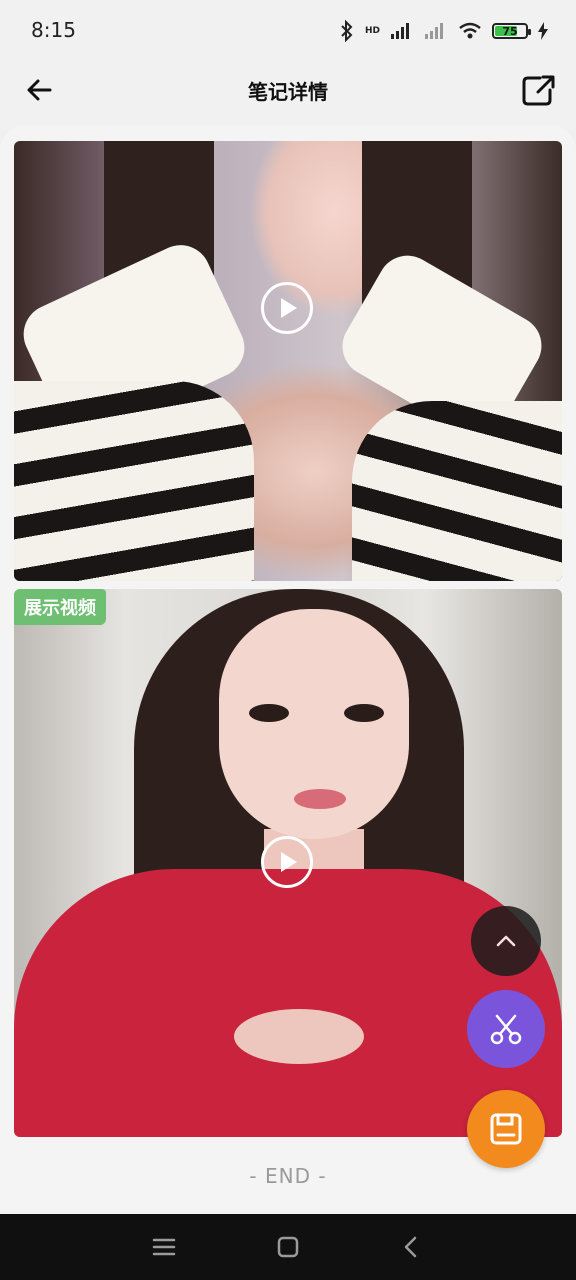 The height and width of the screenshot is (1280, 576). I want to click on signal-icon, so click(400, 31).